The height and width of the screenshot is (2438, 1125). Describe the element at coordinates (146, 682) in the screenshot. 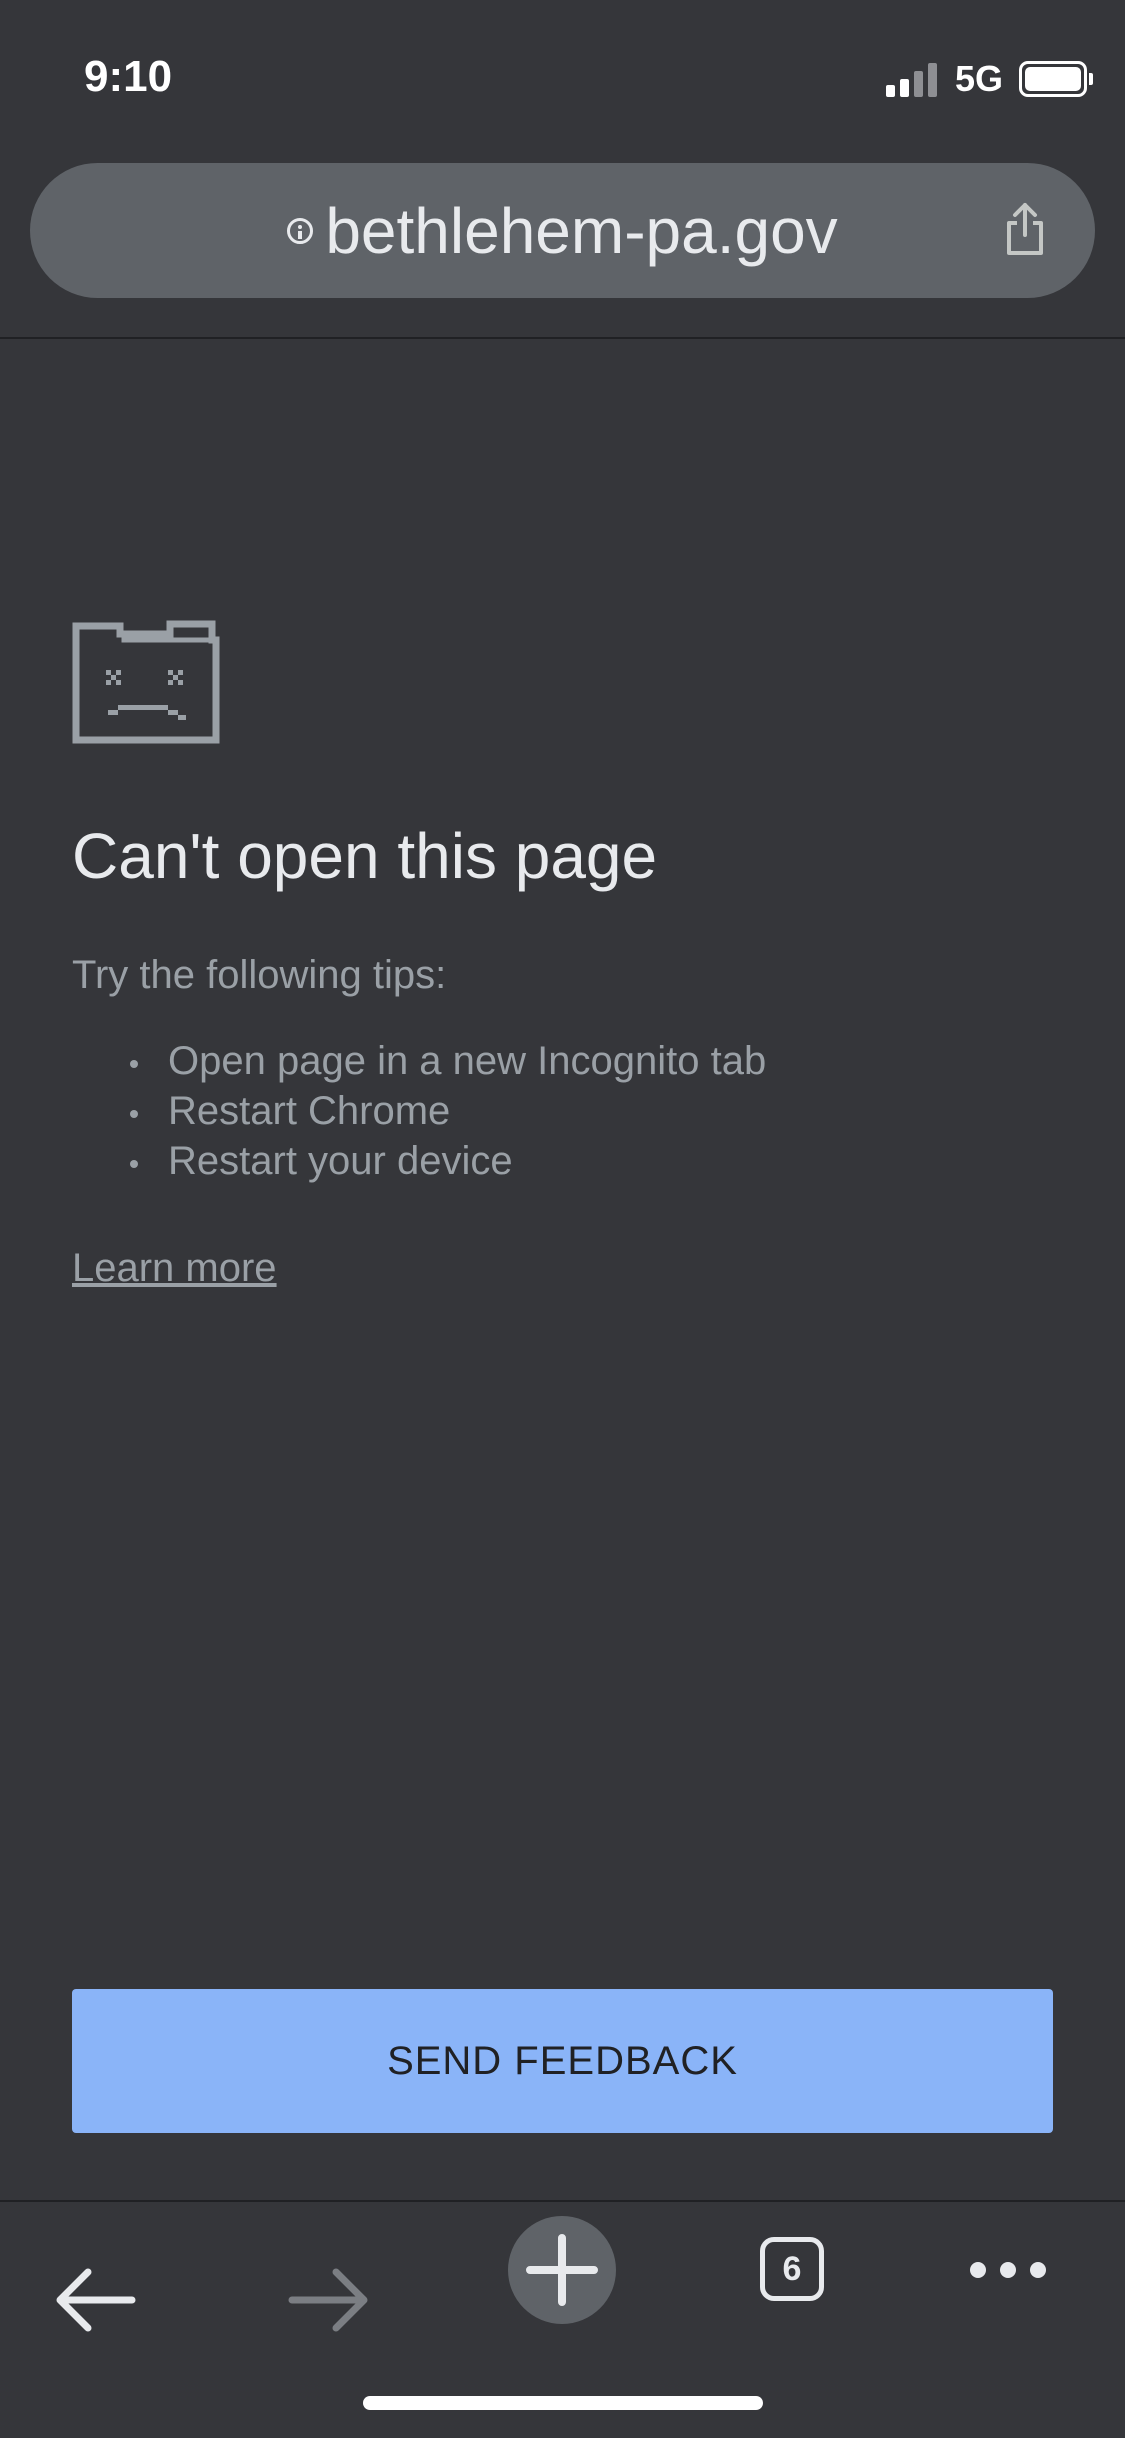

I see `sad-folder-icon` at that location.